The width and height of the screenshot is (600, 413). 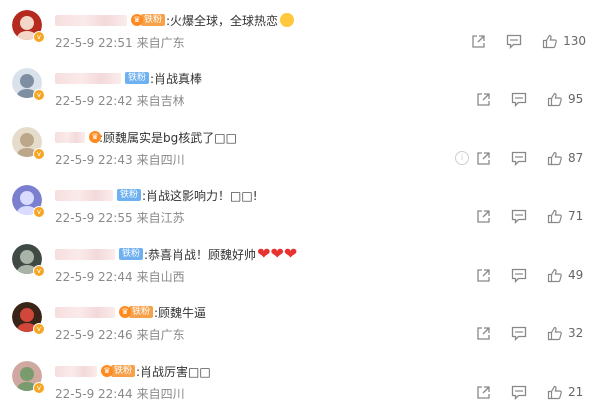 What do you see at coordinates (576, 392) in the screenshot?
I see `like-count: 21` at bounding box center [576, 392].